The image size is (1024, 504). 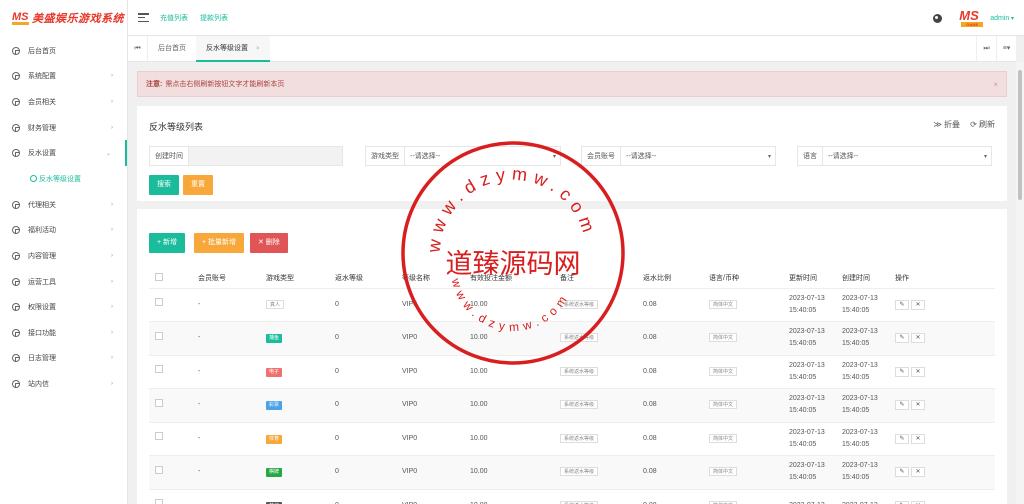 I want to click on alert-close-icon: ×, so click(x=995, y=84).